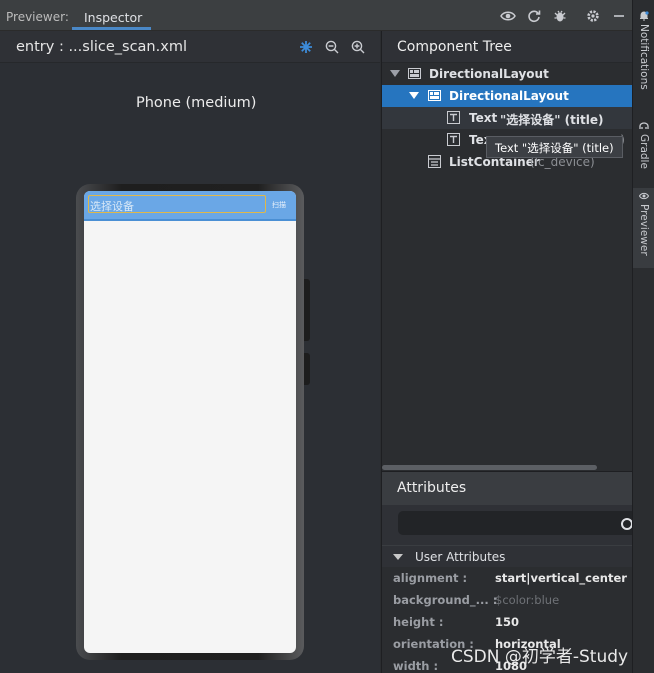  What do you see at coordinates (306, 47) in the screenshot?
I see `component-tree-toggle-icon` at bounding box center [306, 47].